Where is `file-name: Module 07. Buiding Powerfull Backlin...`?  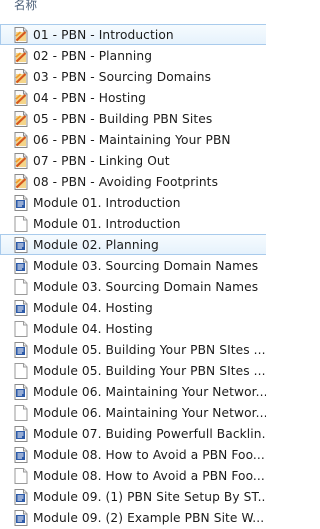
file-name: Module 07. Buiding Powerfull Backlin... is located at coordinates (149, 433).